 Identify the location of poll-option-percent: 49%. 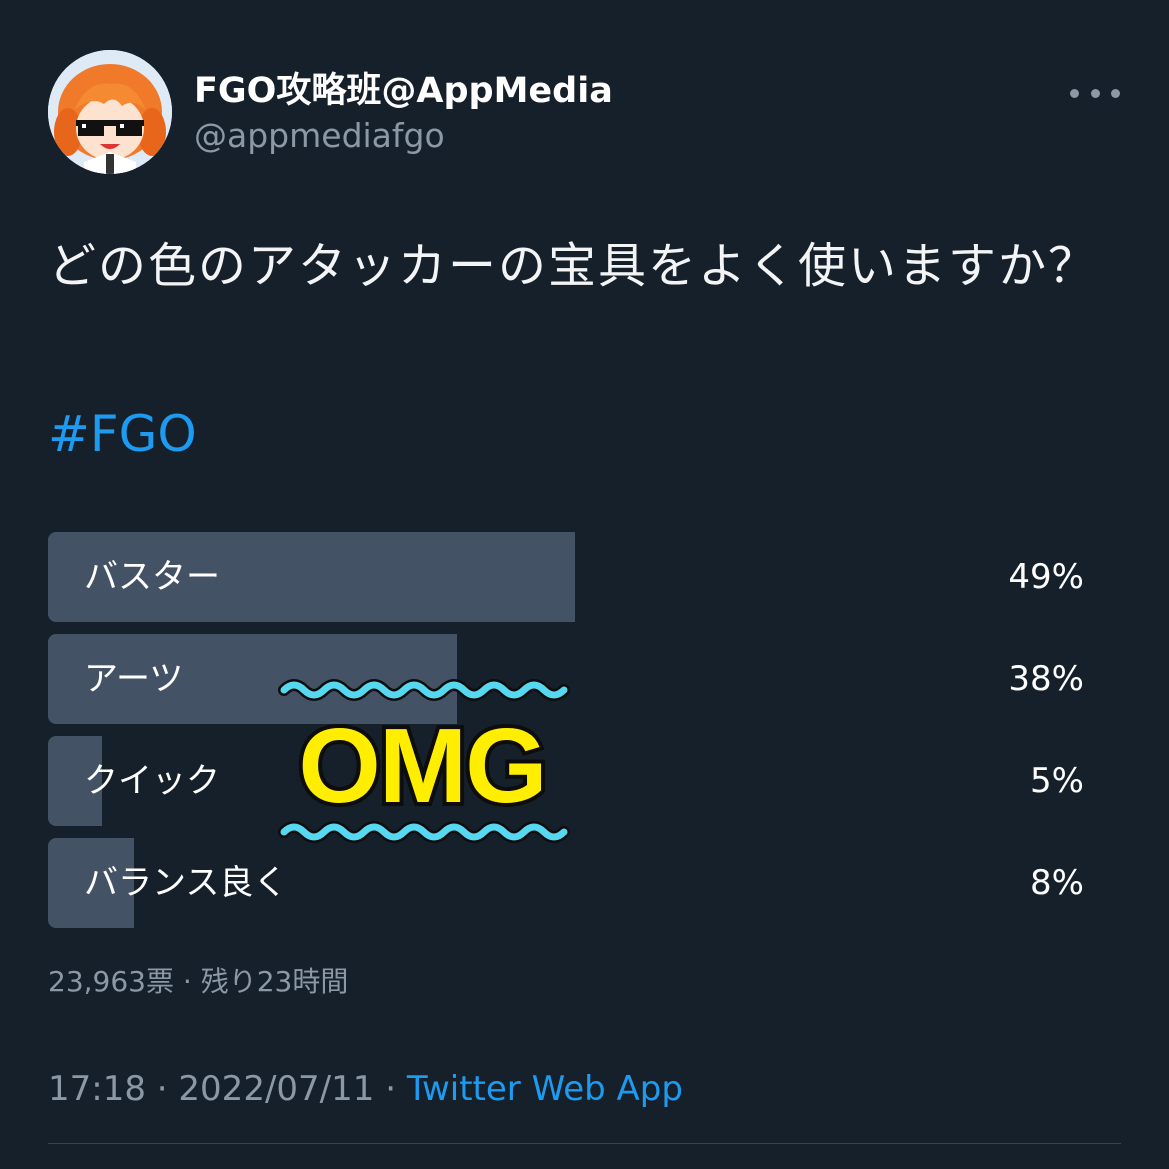
(1046, 577).